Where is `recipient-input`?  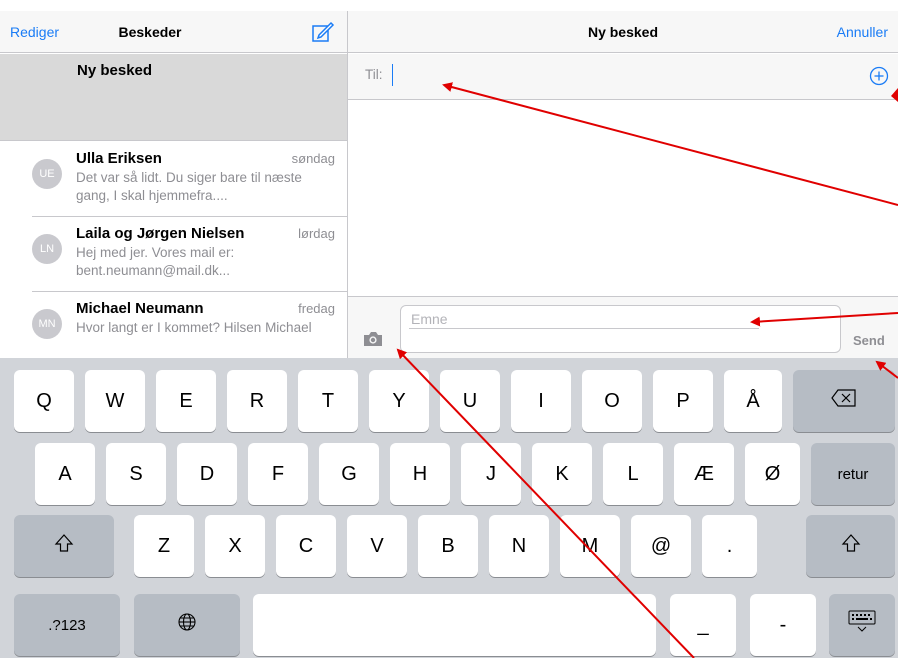
recipient-input is located at coordinates (622, 75).